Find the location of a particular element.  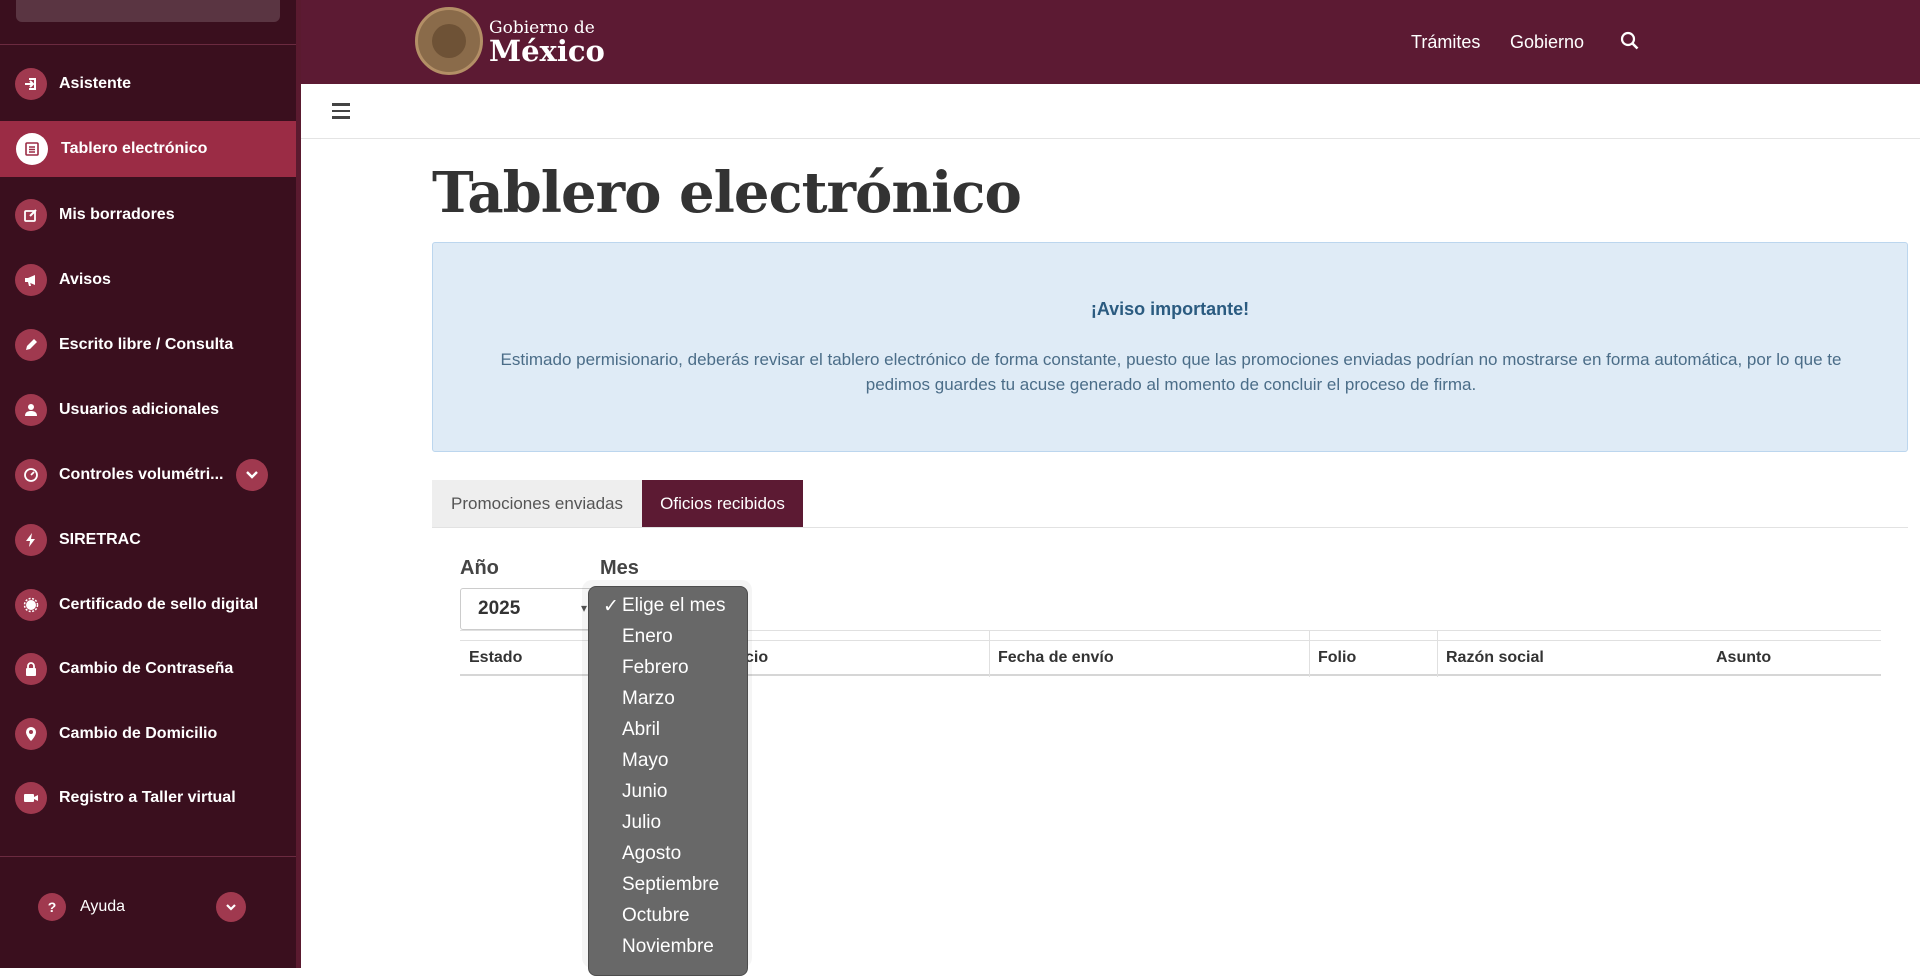

month-label: Mes is located at coordinates (619, 568).